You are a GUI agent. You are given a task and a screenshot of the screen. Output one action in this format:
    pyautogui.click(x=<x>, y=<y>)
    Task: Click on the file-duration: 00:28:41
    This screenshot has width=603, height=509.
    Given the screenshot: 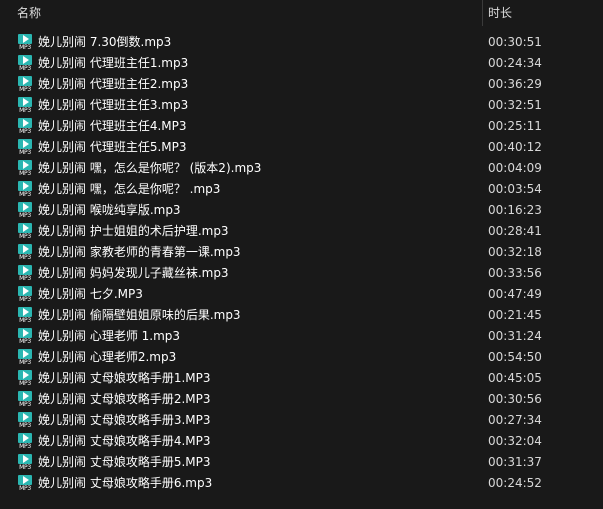 What is the action you would take?
    pyautogui.click(x=515, y=231)
    